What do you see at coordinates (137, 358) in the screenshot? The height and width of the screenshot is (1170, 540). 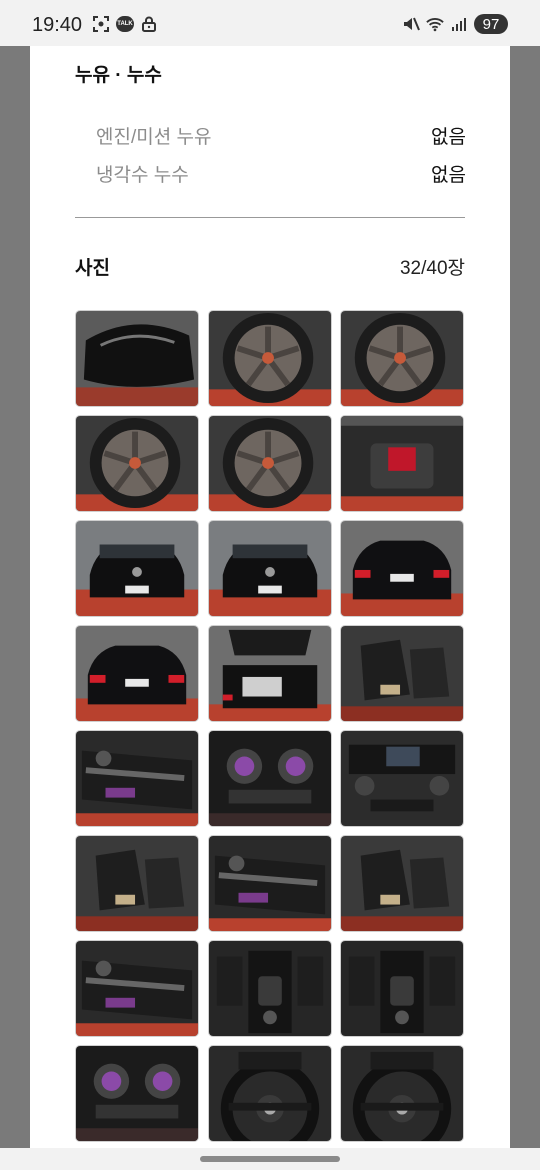 I see `side-mirror-photo` at bounding box center [137, 358].